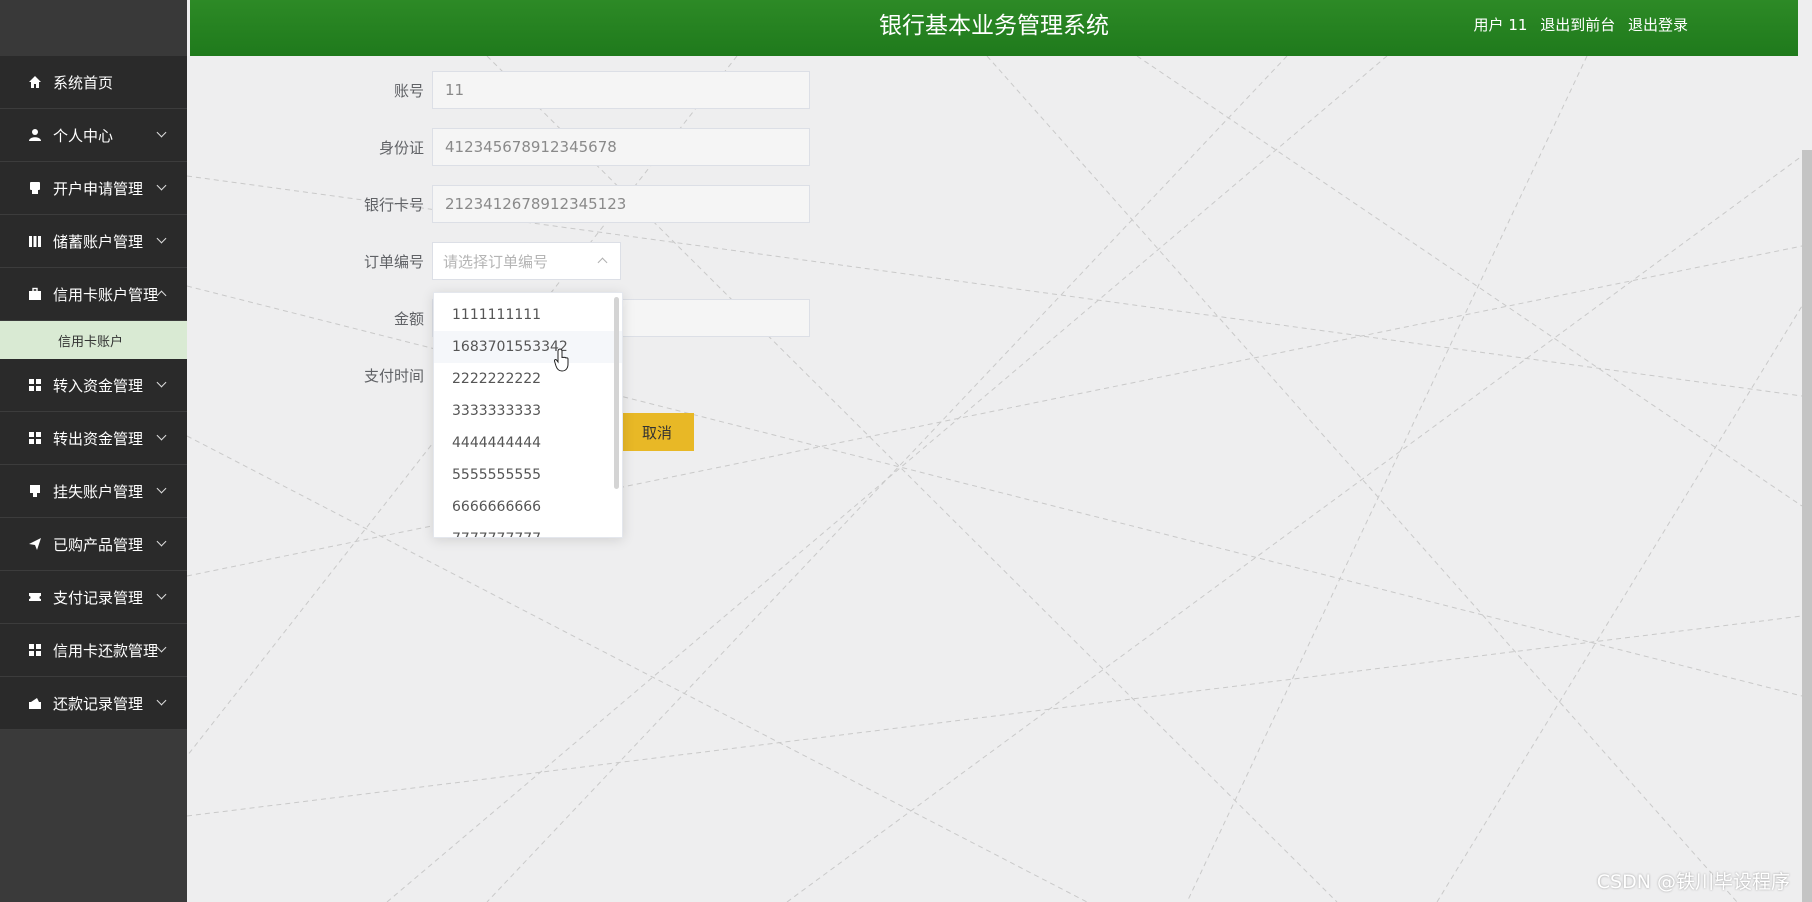 The height and width of the screenshot is (902, 1812). Describe the element at coordinates (528, 475) in the screenshot. I see `dropdown-option: 5555555555` at that location.